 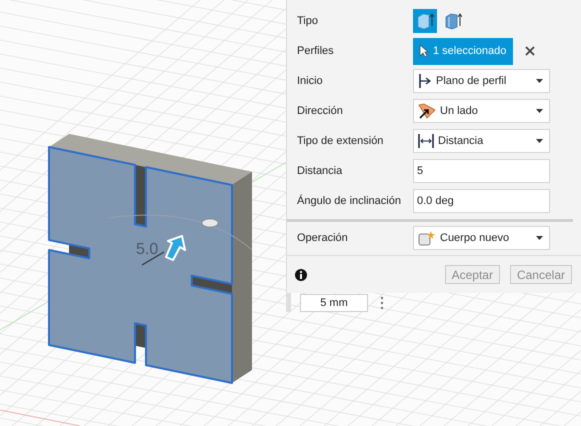 I want to click on field-label: Distancia, so click(x=320, y=171).